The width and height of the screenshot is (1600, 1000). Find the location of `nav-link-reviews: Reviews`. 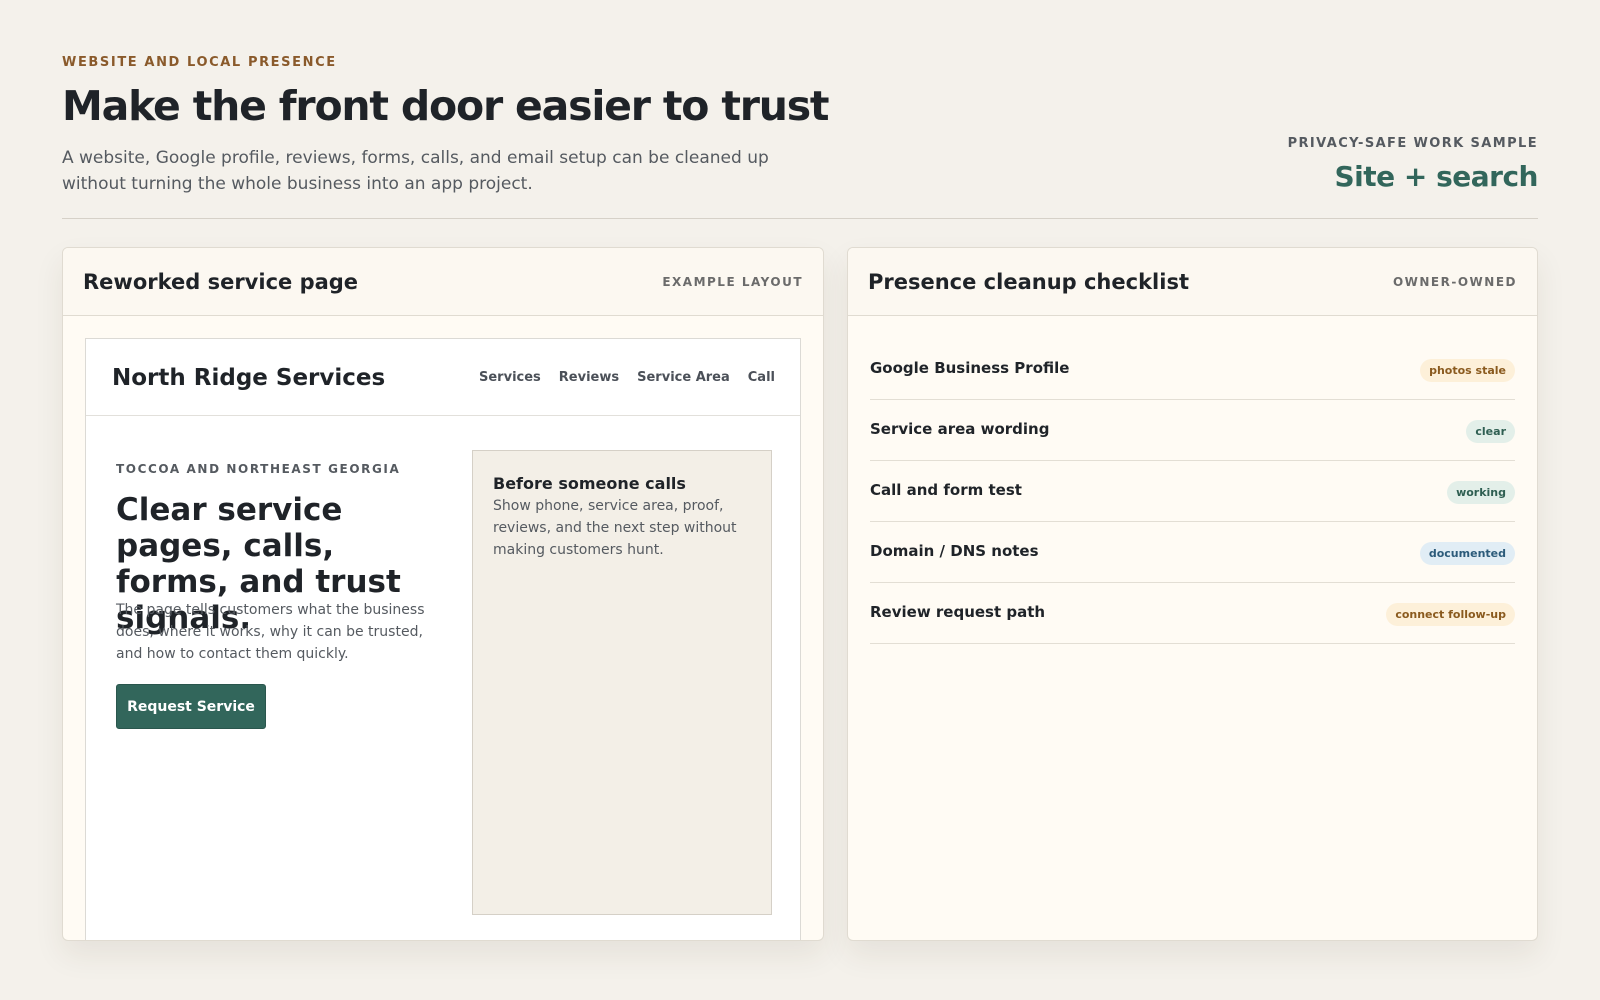

nav-link-reviews: Reviews is located at coordinates (589, 377).